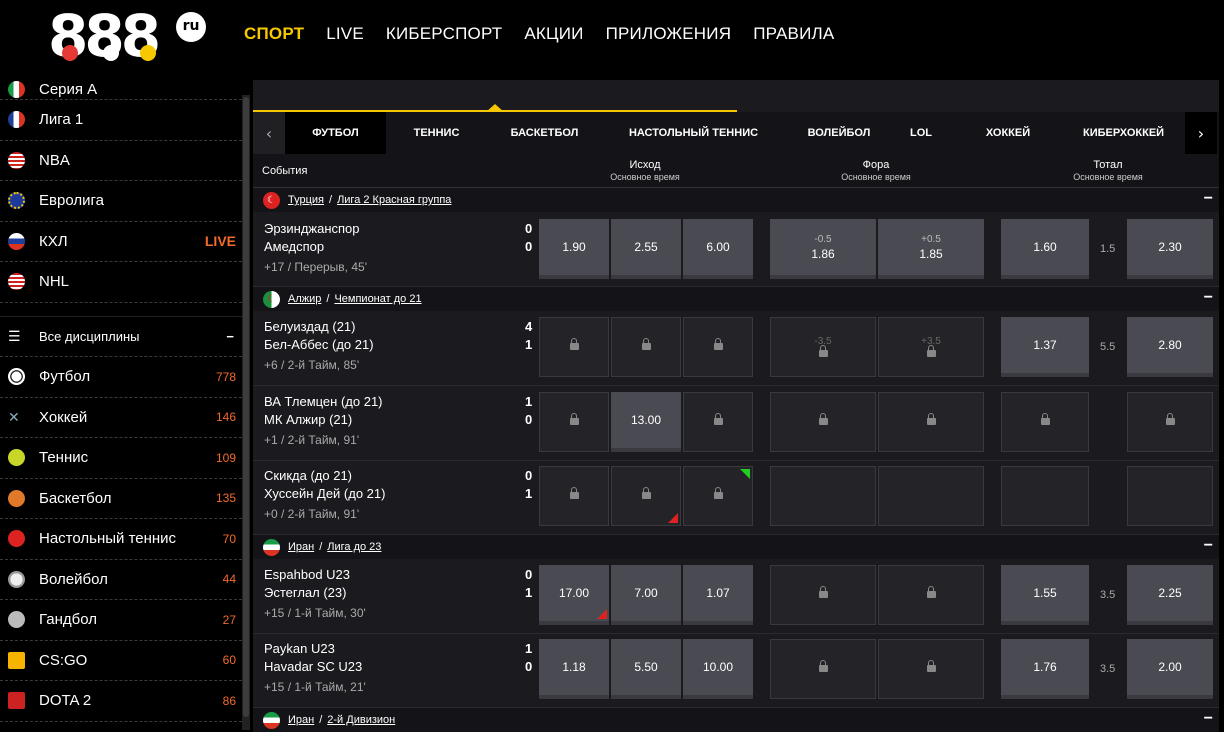 Image resolution: width=1224 pixels, height=732 pixels. What do you see at coordinates (921, 133) in the screenshot?
I see `tab-lol: LOL` at bounding box center [921, 133].